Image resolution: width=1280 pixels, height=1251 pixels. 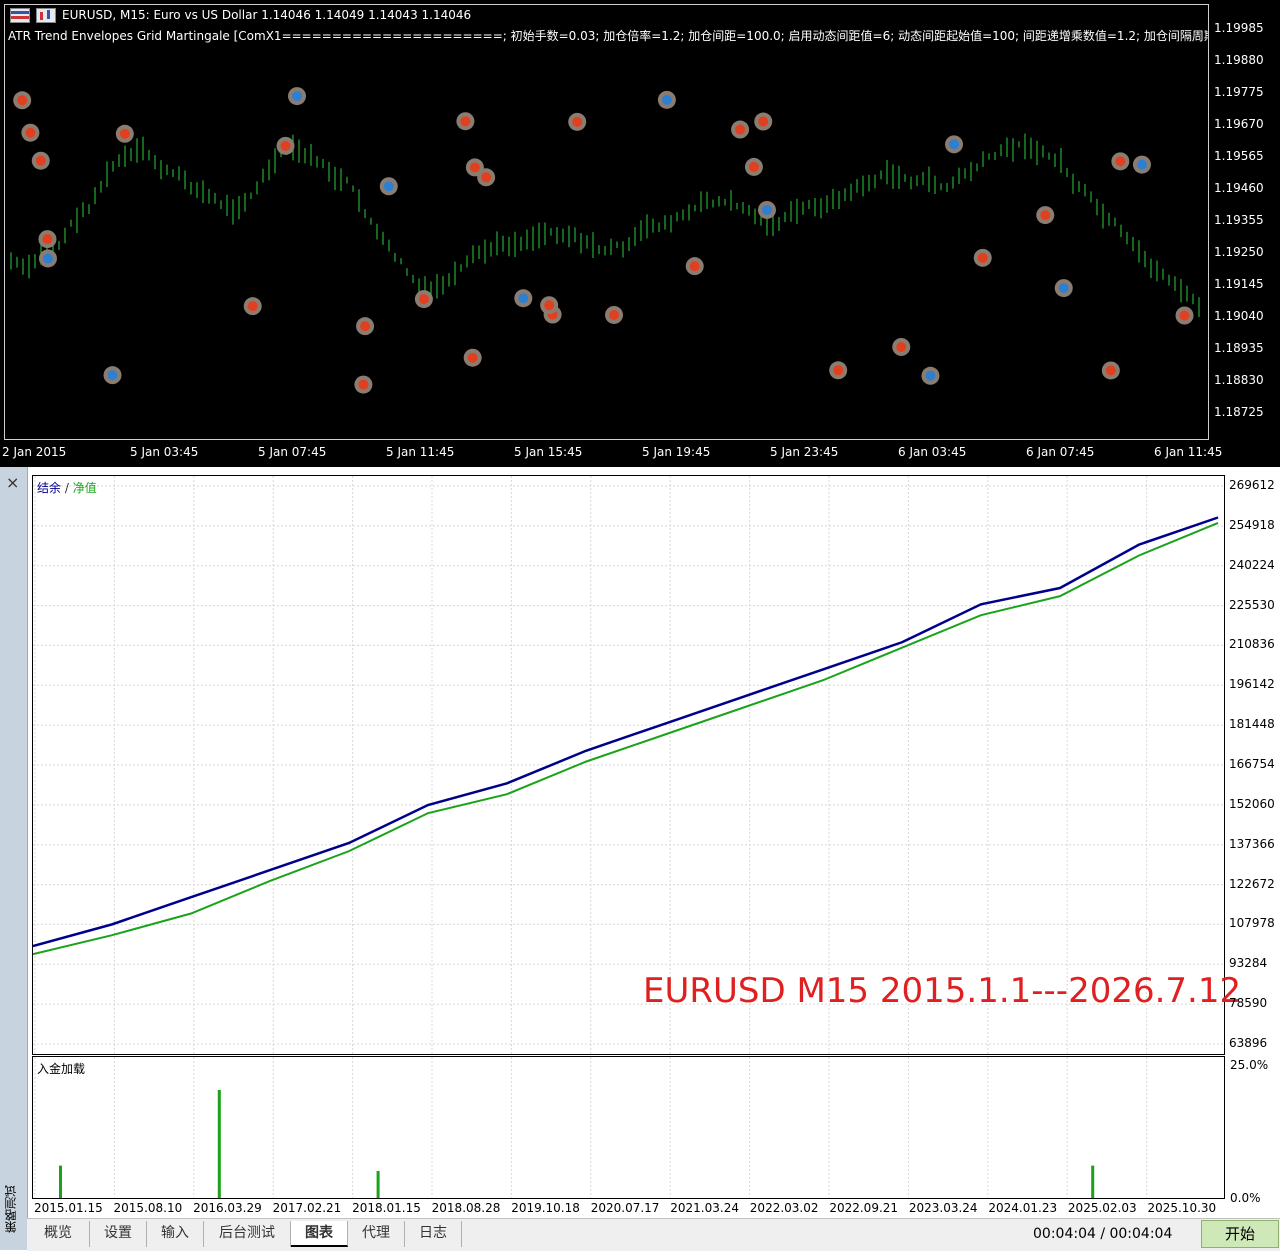 What do you see at coordinates (1252, 564) in the screenshot?
I see `balance-y-tick-label: 240224` at bounding box center [1252, 564].